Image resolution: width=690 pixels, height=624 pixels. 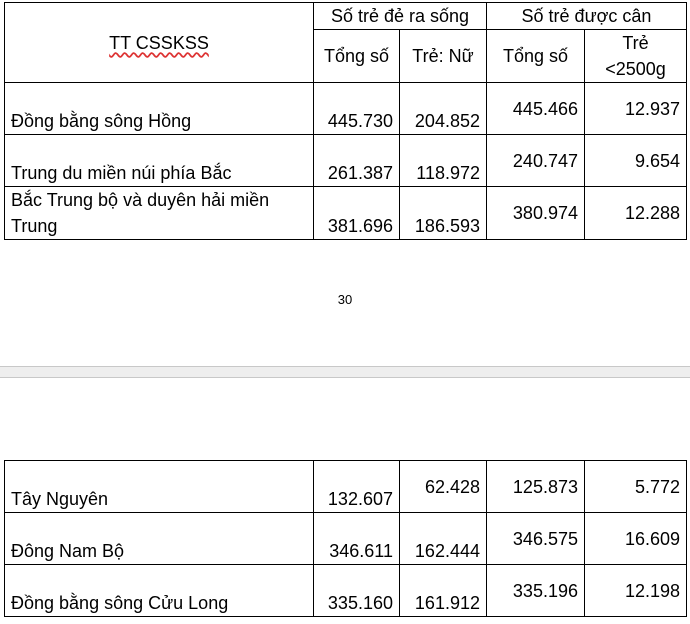 What do you see at coordinates (443, 160) in the screenshot?
I see `cell-live-female: 118.972` at bounding box center [443, 160].